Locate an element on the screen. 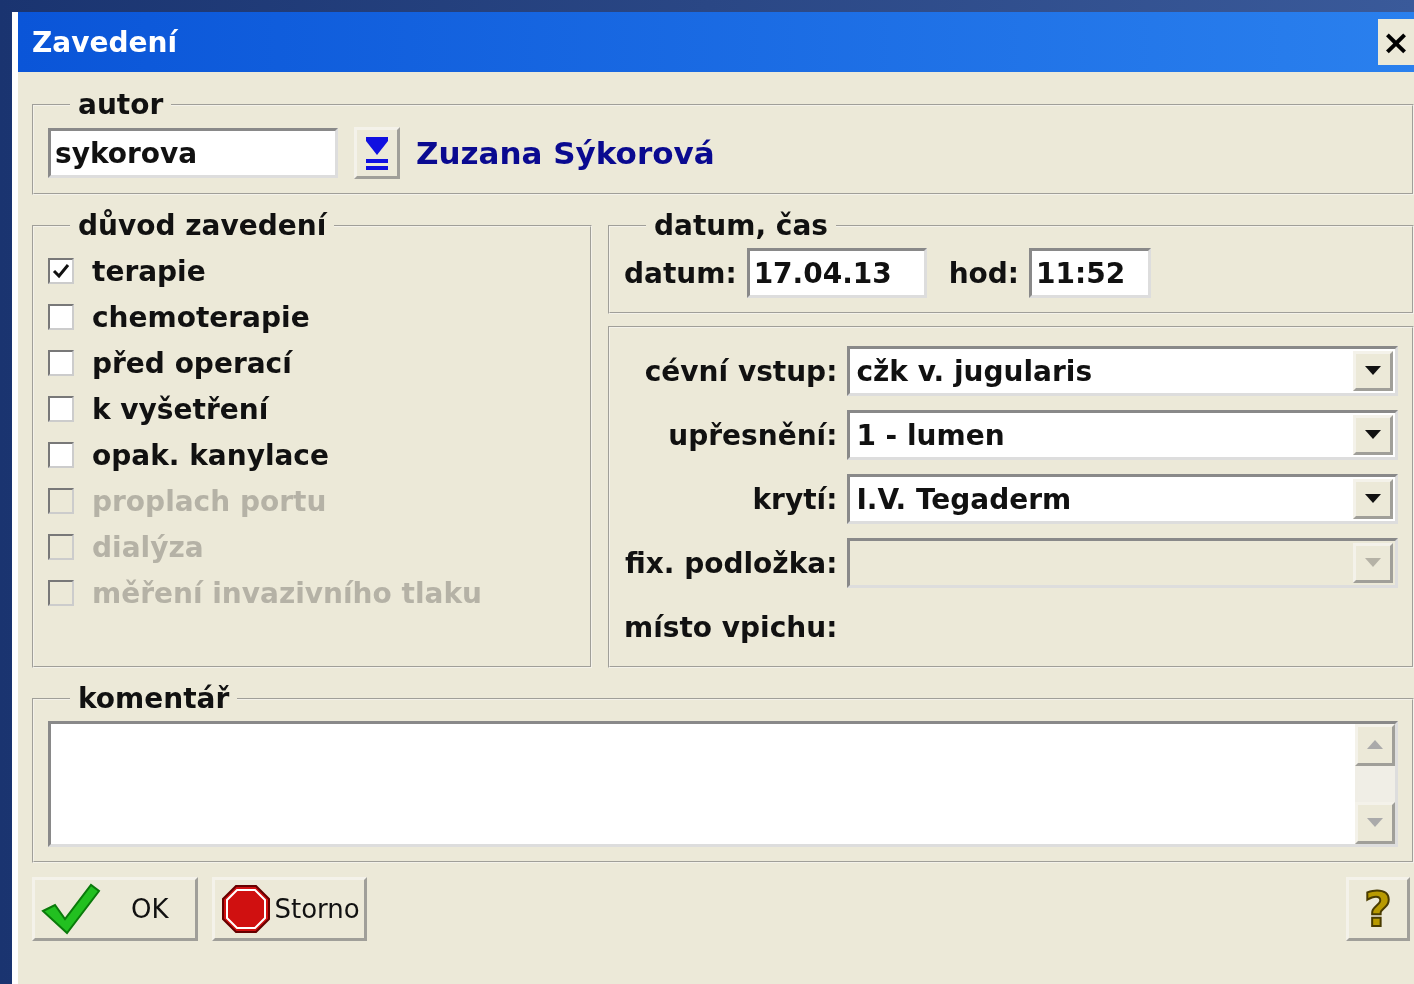 This screenshot has height=984, width=1414. field-label: místo vpichu: is located at coordinates (731, 627).